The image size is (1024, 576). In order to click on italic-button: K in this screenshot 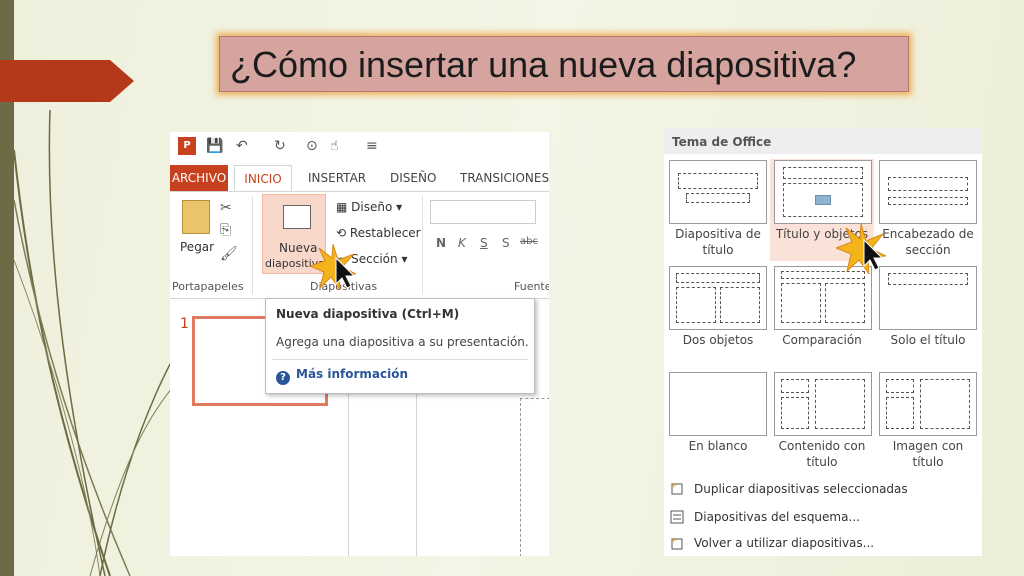, I will do `click(462, 243)`.